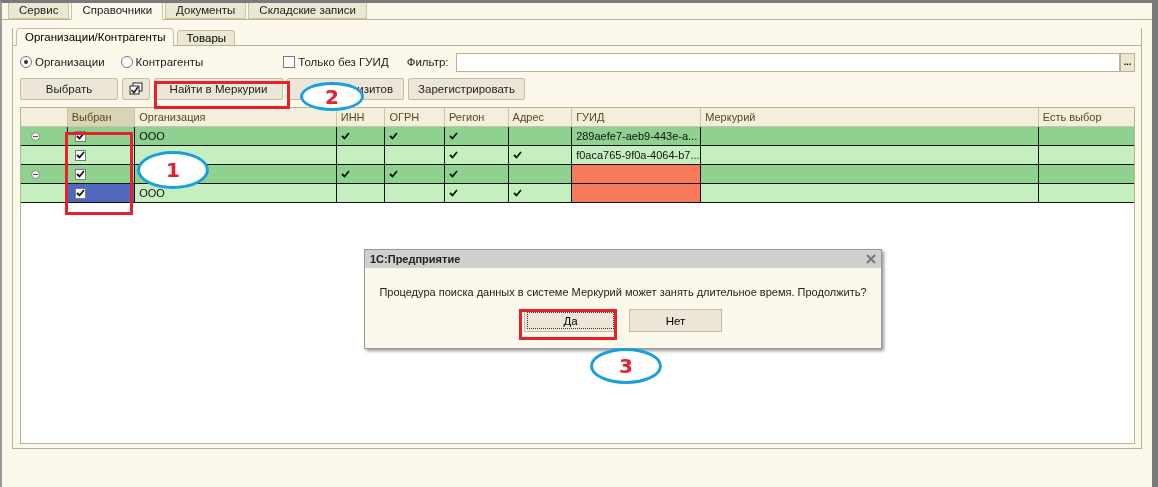  Describe the element at coordinates (675, 320) in the screenshot. I see `dialog-button: Нет` at that location.